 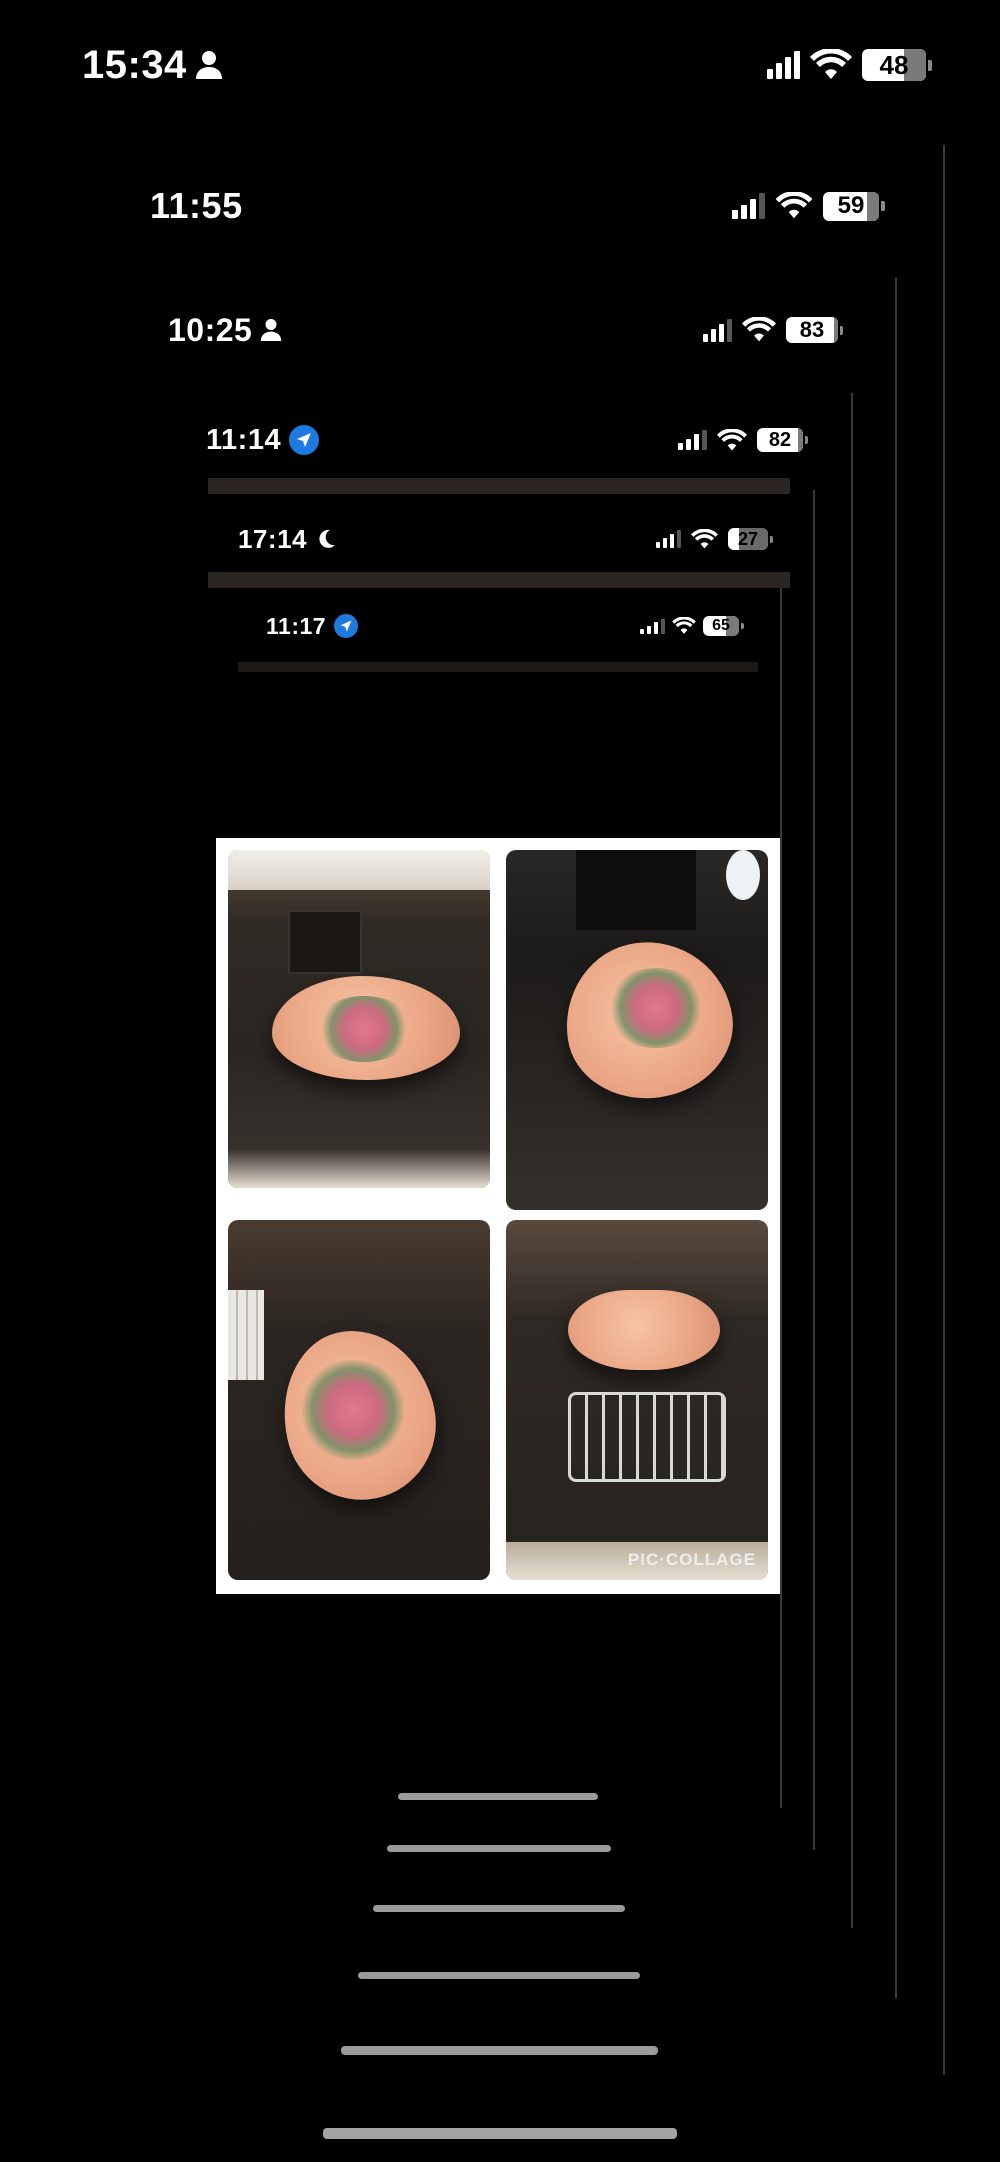 I want to click on status-bar-4: 11:14 82, so click(x=507, y=440).